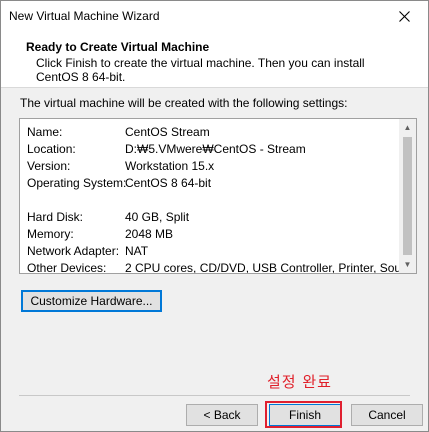 Image resolution: width=429 pixels, height=432 pixels. What do you see at coordinates (214, 395) in the screenshot?
I see `footer-divider` at bounding box center [214, 395].